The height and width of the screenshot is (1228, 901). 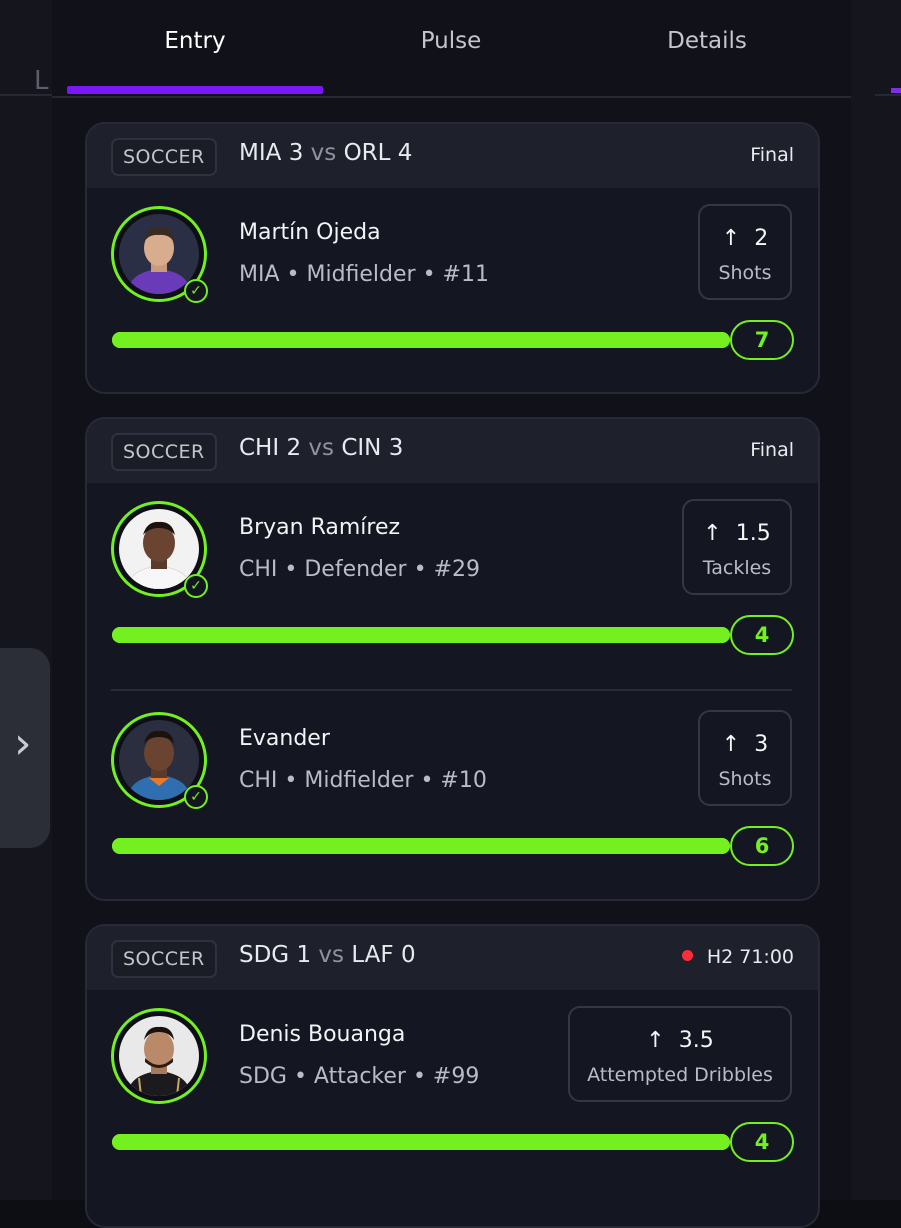 I want to click on match-score: MIA 3 vs ORL 4, so click(x=325, y=153).